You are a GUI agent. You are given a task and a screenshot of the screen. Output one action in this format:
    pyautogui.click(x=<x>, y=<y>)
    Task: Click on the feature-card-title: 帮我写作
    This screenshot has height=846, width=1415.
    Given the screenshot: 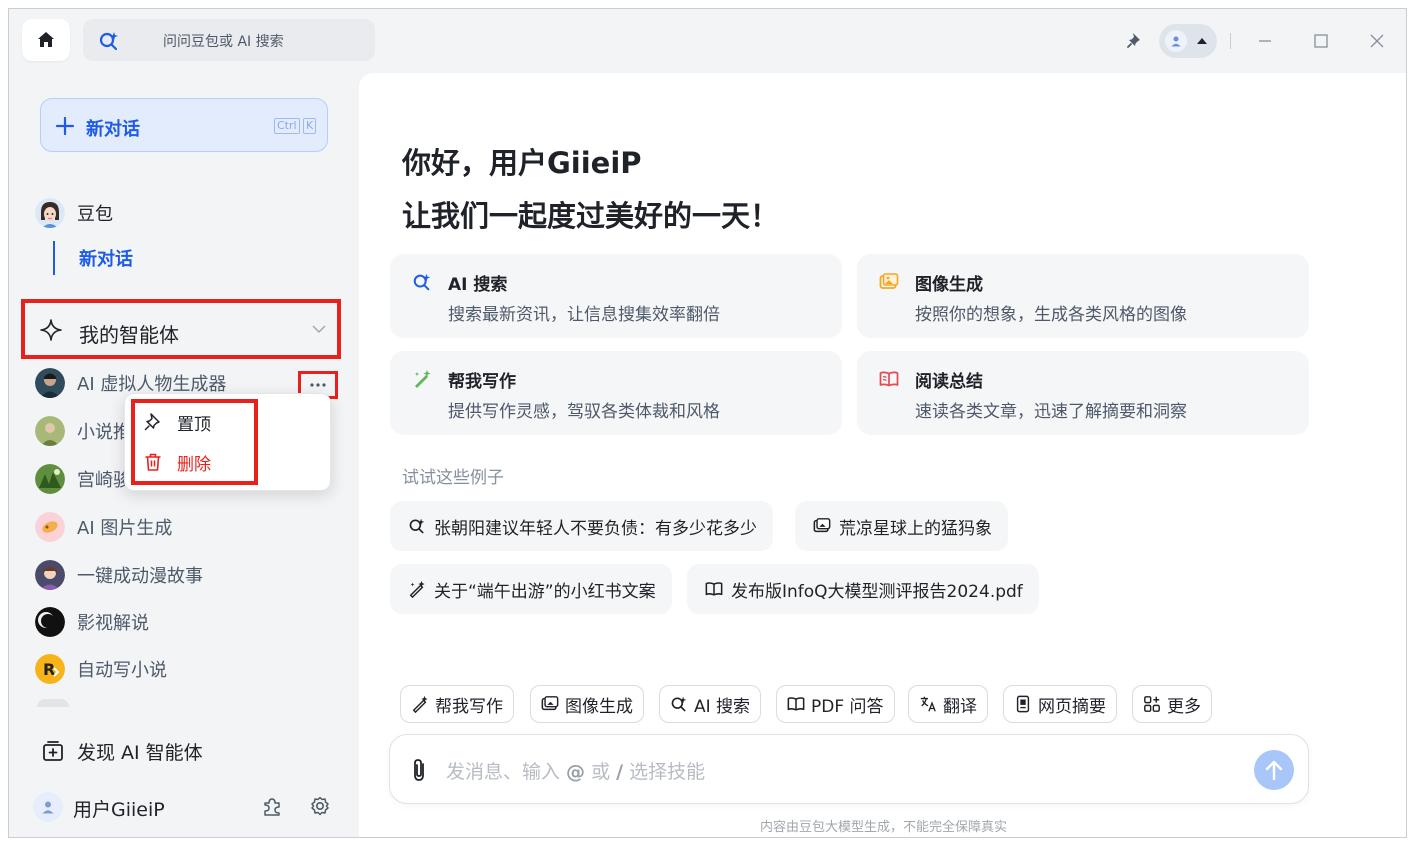 What is the action you would take?
    pyautogui.click(x=482, y=382)
    